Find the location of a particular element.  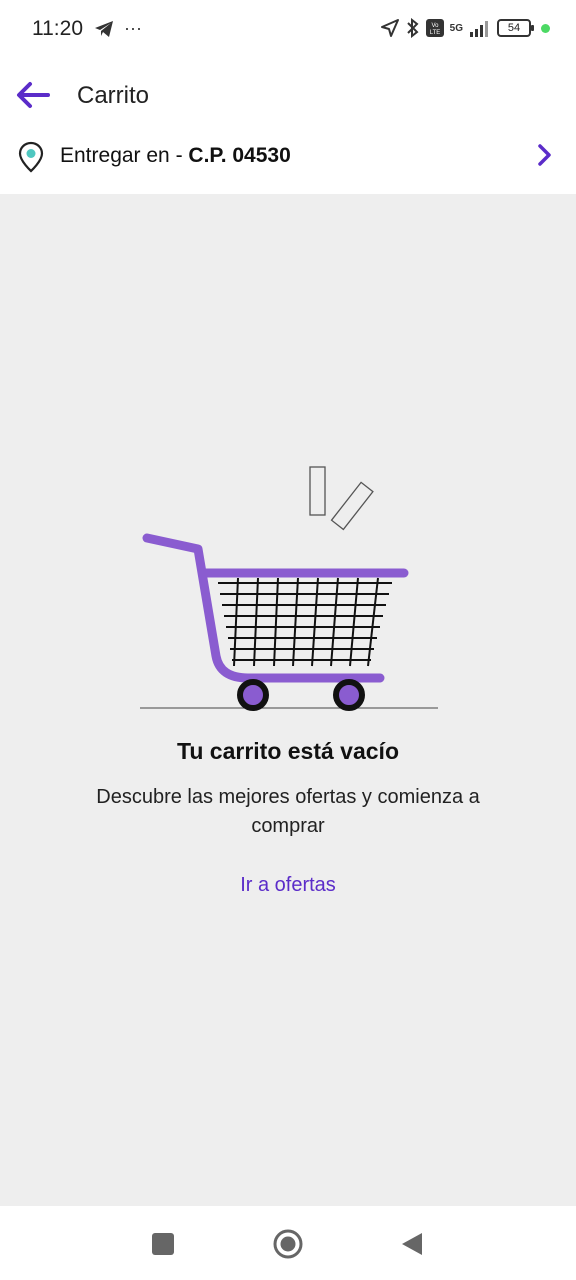

status-more-icon: ··· is located at coordinates (133, 28).